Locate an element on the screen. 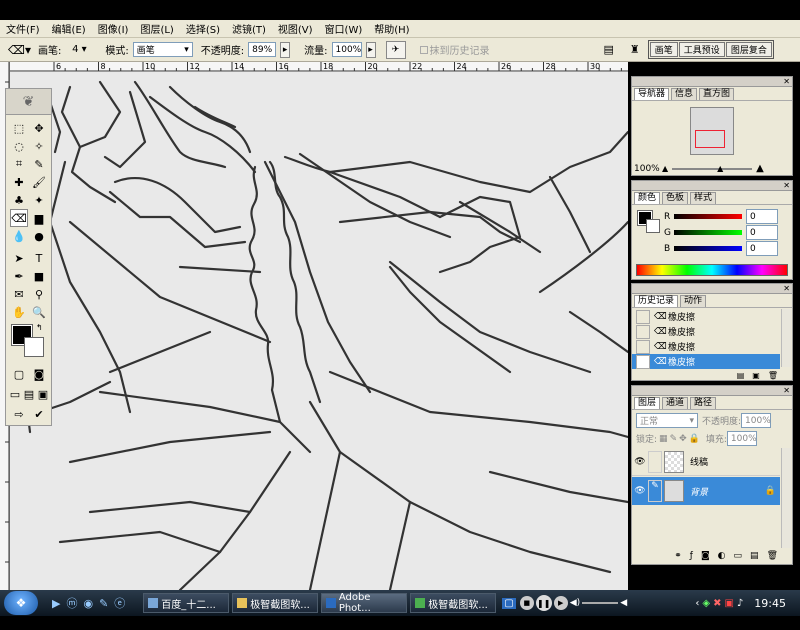 Image resolution: width=800 pixels, height=630 pixels. blend-mode-select: 正常 ▾ is located at coordinates (667, 420).